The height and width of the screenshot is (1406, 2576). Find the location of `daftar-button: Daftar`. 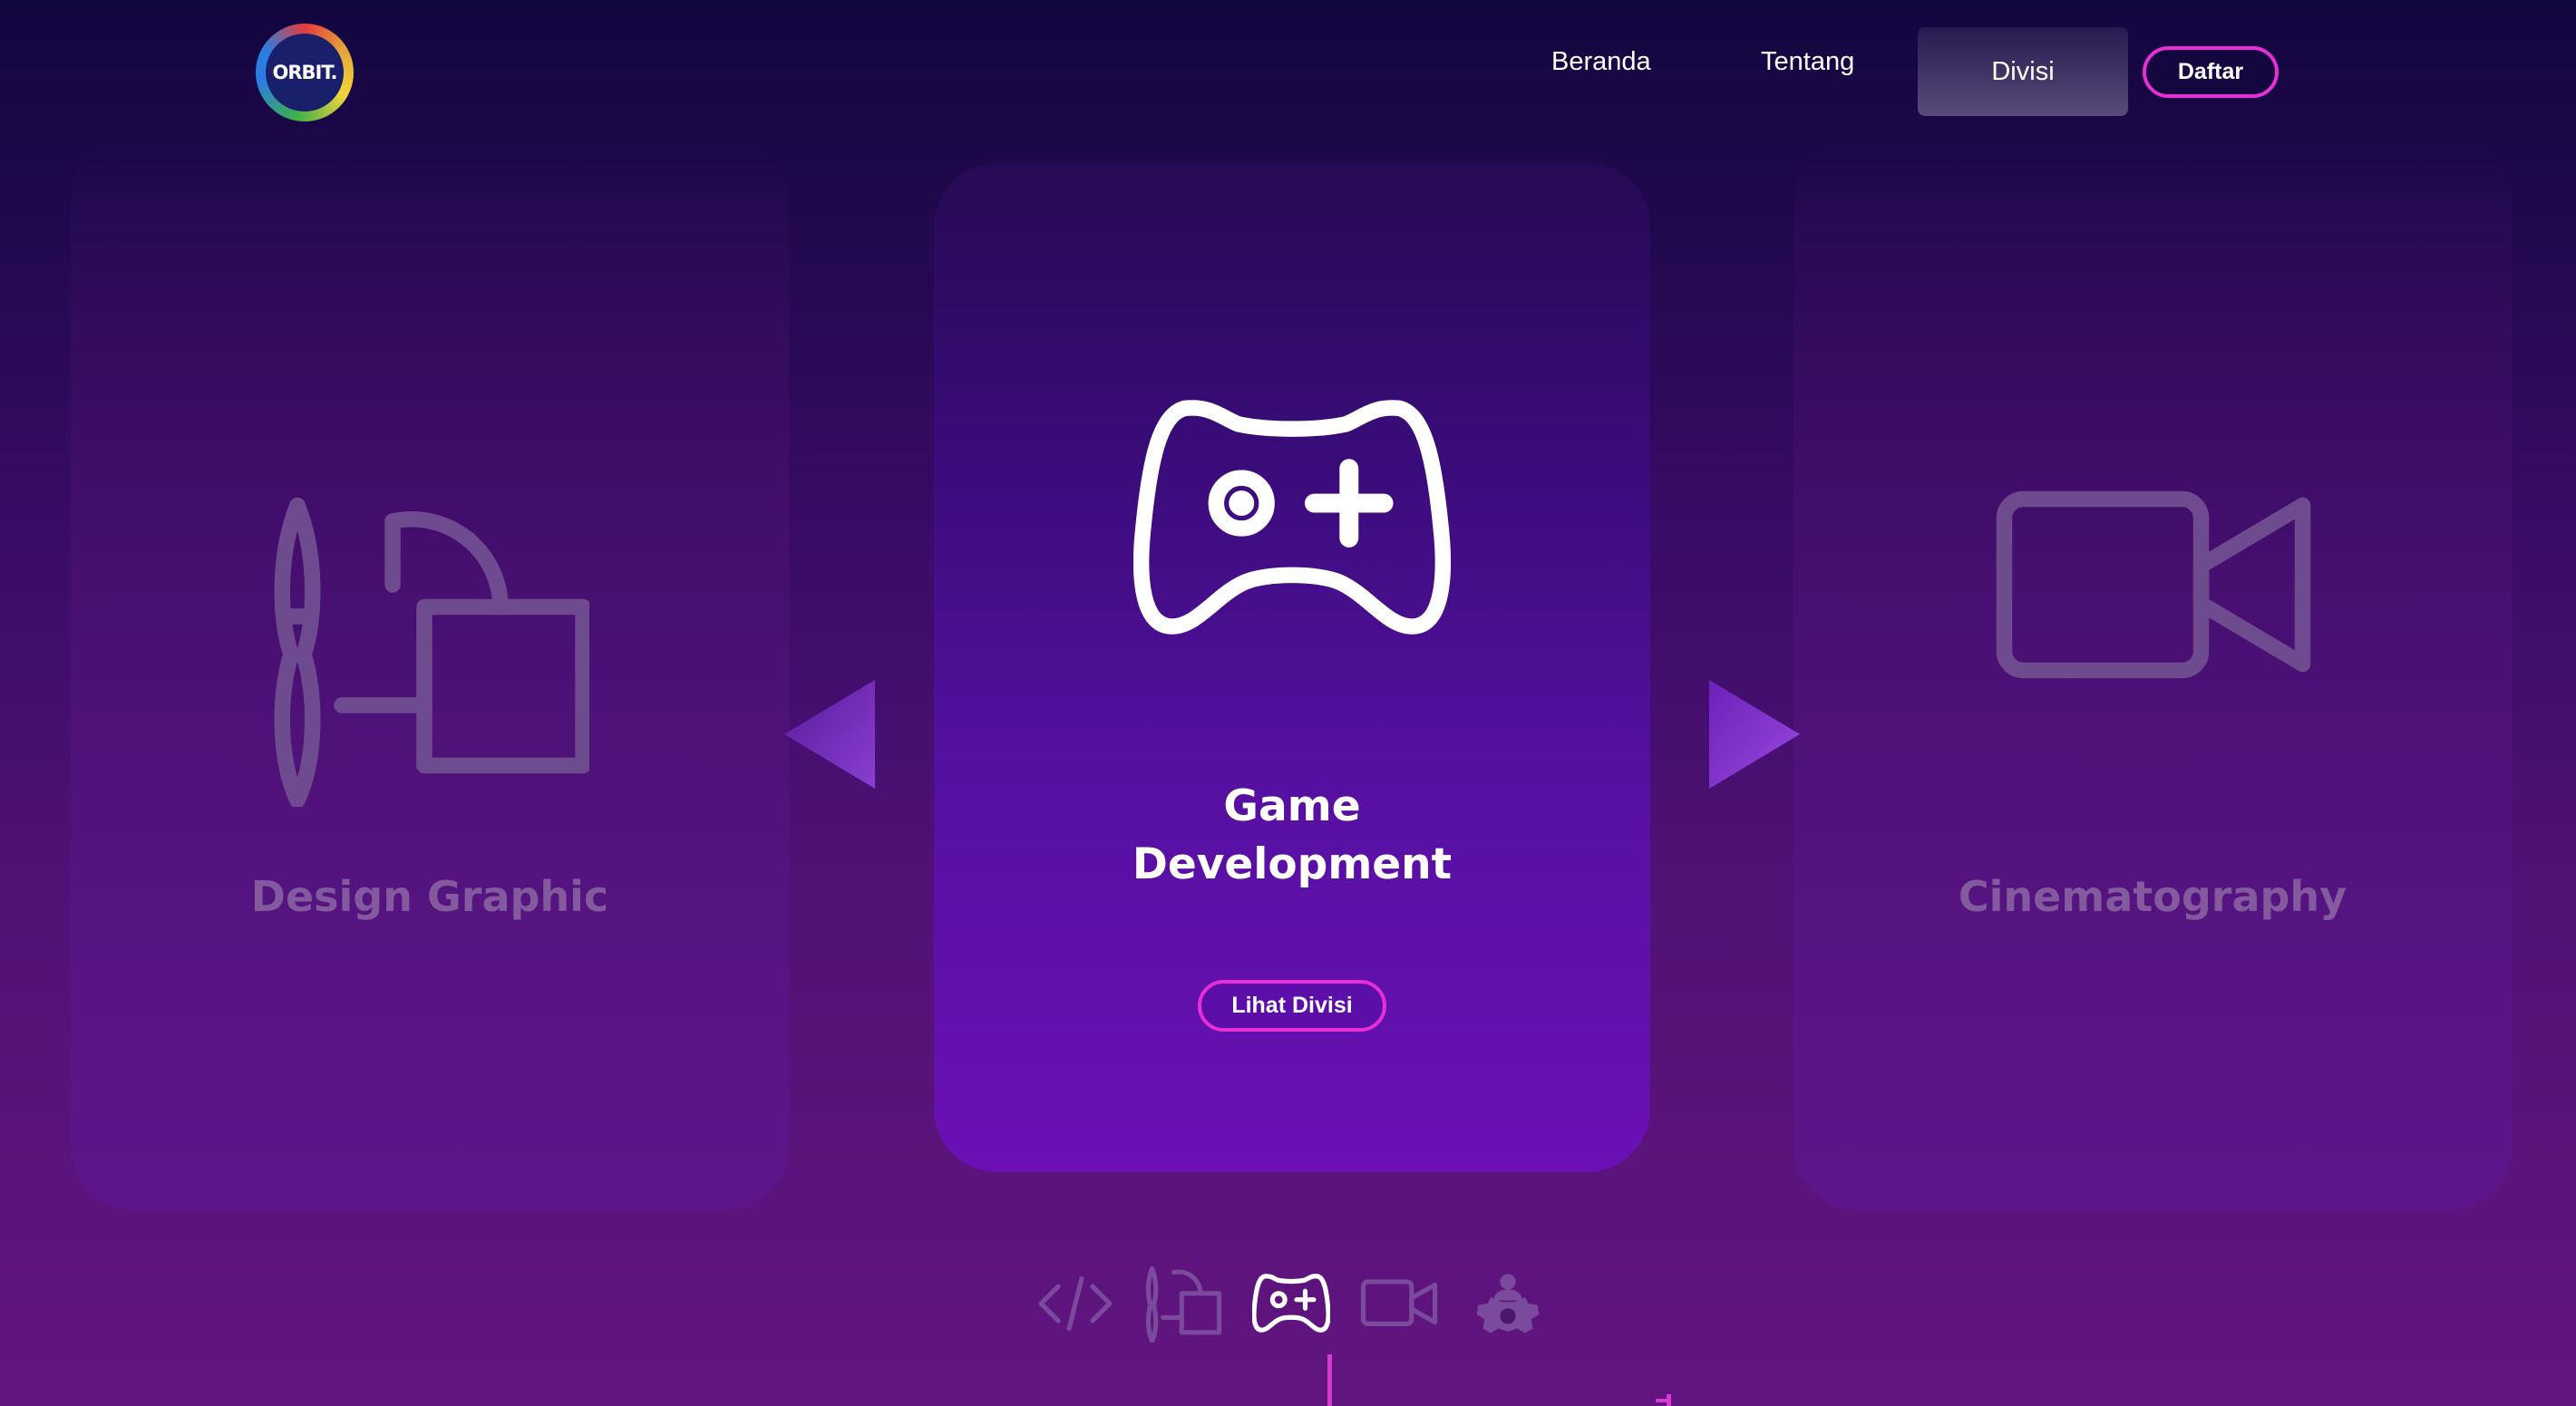

daftar-button: Daftar is located at coordinates (2211, 72).